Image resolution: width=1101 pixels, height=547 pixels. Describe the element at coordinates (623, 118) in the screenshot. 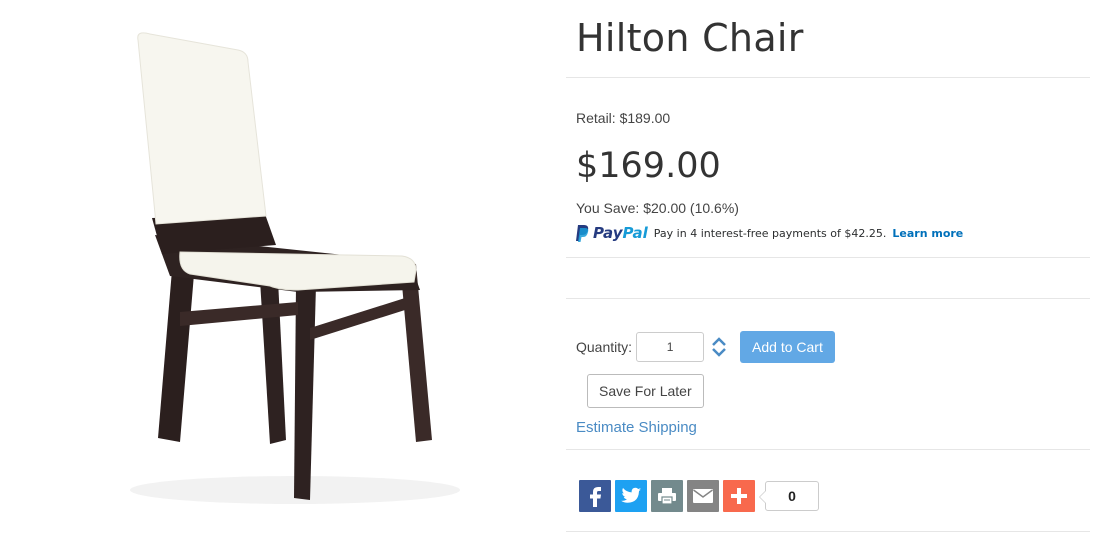

I see `retail-price: Retail: $189.00` at that location.